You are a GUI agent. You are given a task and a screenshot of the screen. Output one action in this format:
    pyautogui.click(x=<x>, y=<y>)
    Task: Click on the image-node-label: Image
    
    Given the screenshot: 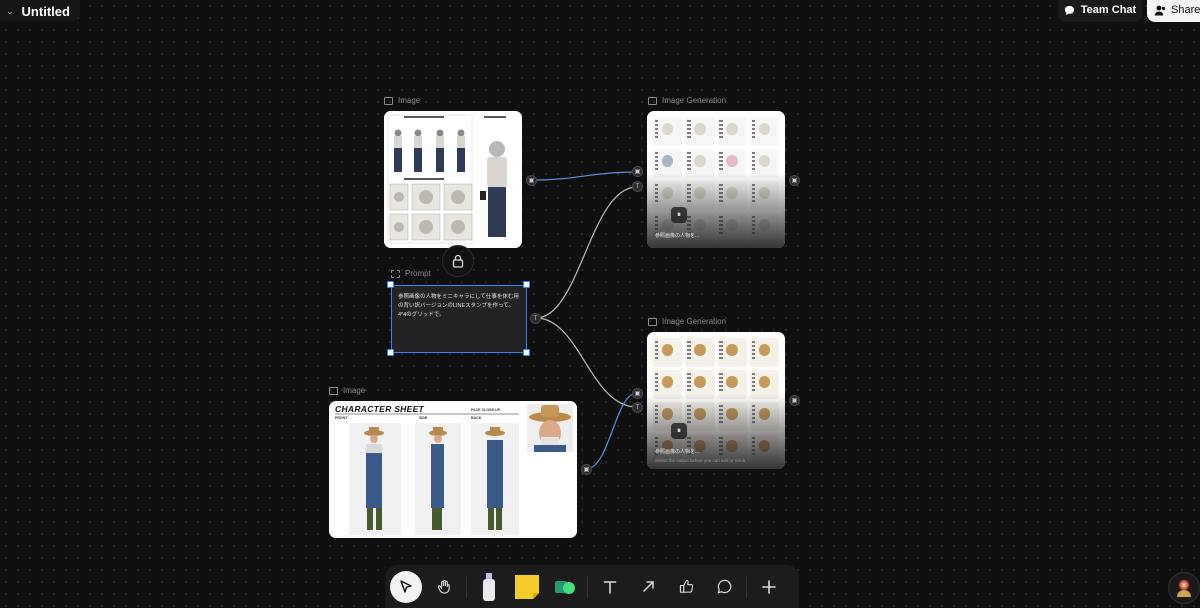 What is the action you would take?
    pyautogui.click(x=402, y=100)
    